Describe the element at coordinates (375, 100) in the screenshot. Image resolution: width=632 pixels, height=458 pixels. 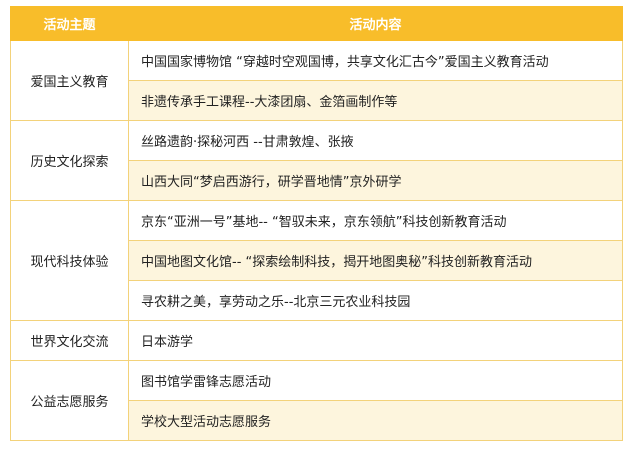
I see `content-cell: 非遗传承手工课程--大漆团扇、金箔画制作等` at that location.